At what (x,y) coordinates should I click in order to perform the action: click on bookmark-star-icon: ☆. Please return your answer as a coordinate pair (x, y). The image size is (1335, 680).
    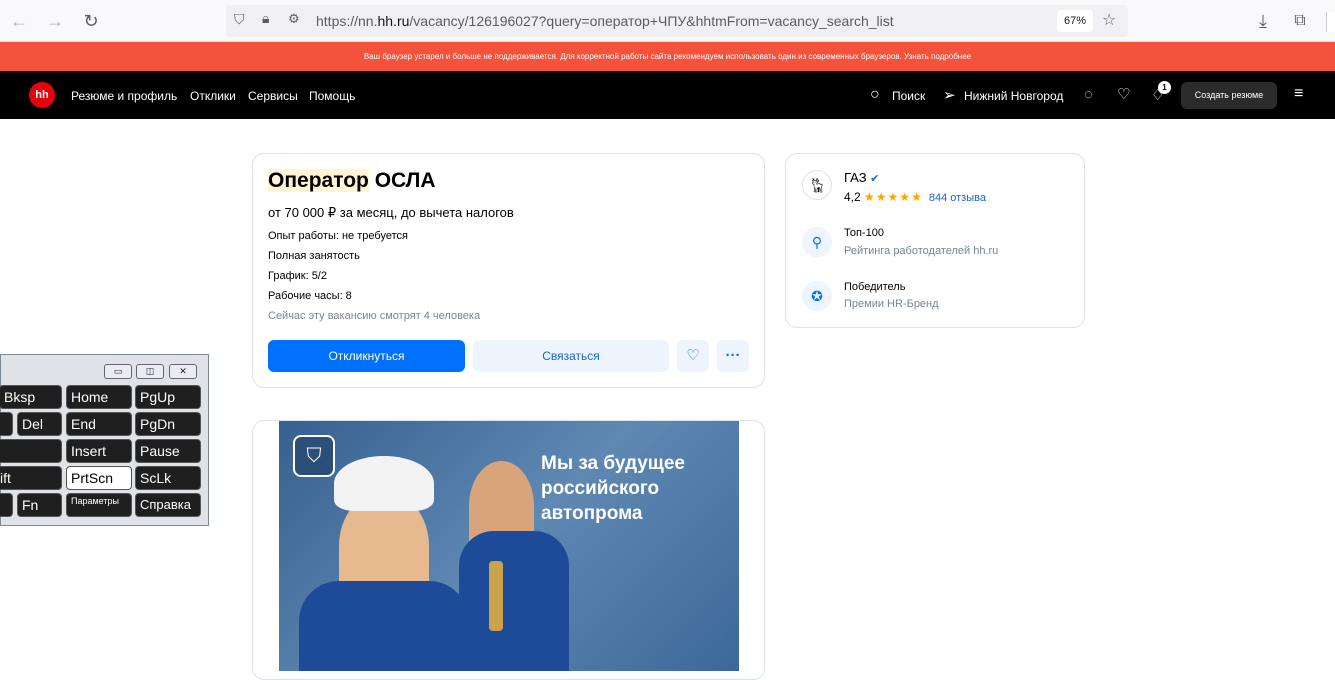
    Looking at the image, I should click on (1109, 20).